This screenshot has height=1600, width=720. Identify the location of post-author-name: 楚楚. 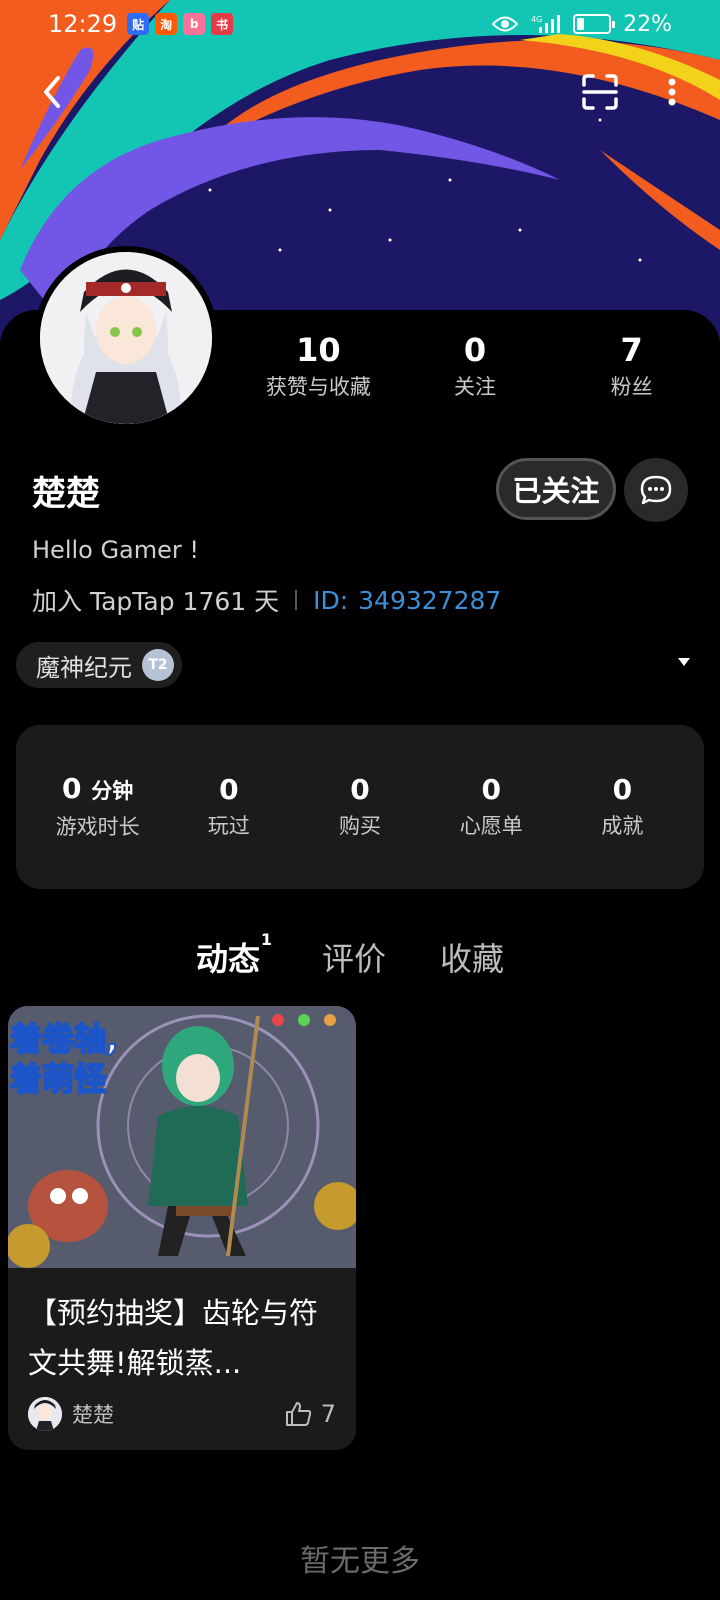
(93, 1414).